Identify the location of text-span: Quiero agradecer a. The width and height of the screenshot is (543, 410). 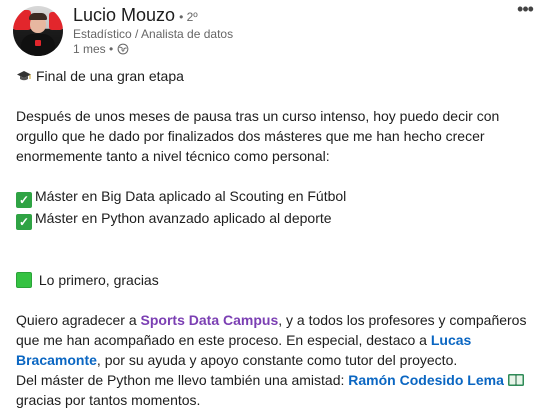
(78, 320).